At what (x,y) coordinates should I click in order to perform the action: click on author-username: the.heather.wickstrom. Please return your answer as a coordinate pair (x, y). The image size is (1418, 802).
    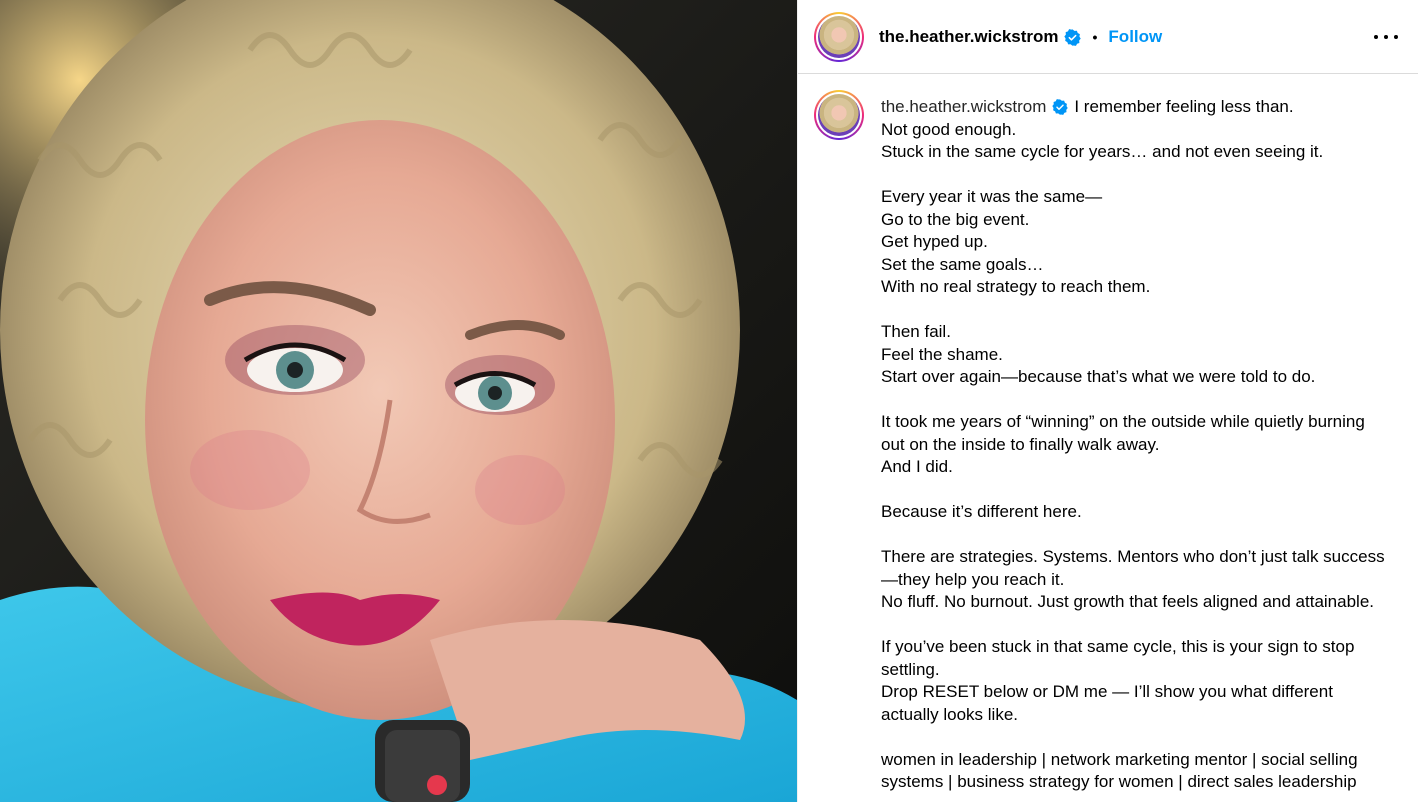
    Looking at the image, I should click on (969, 37).